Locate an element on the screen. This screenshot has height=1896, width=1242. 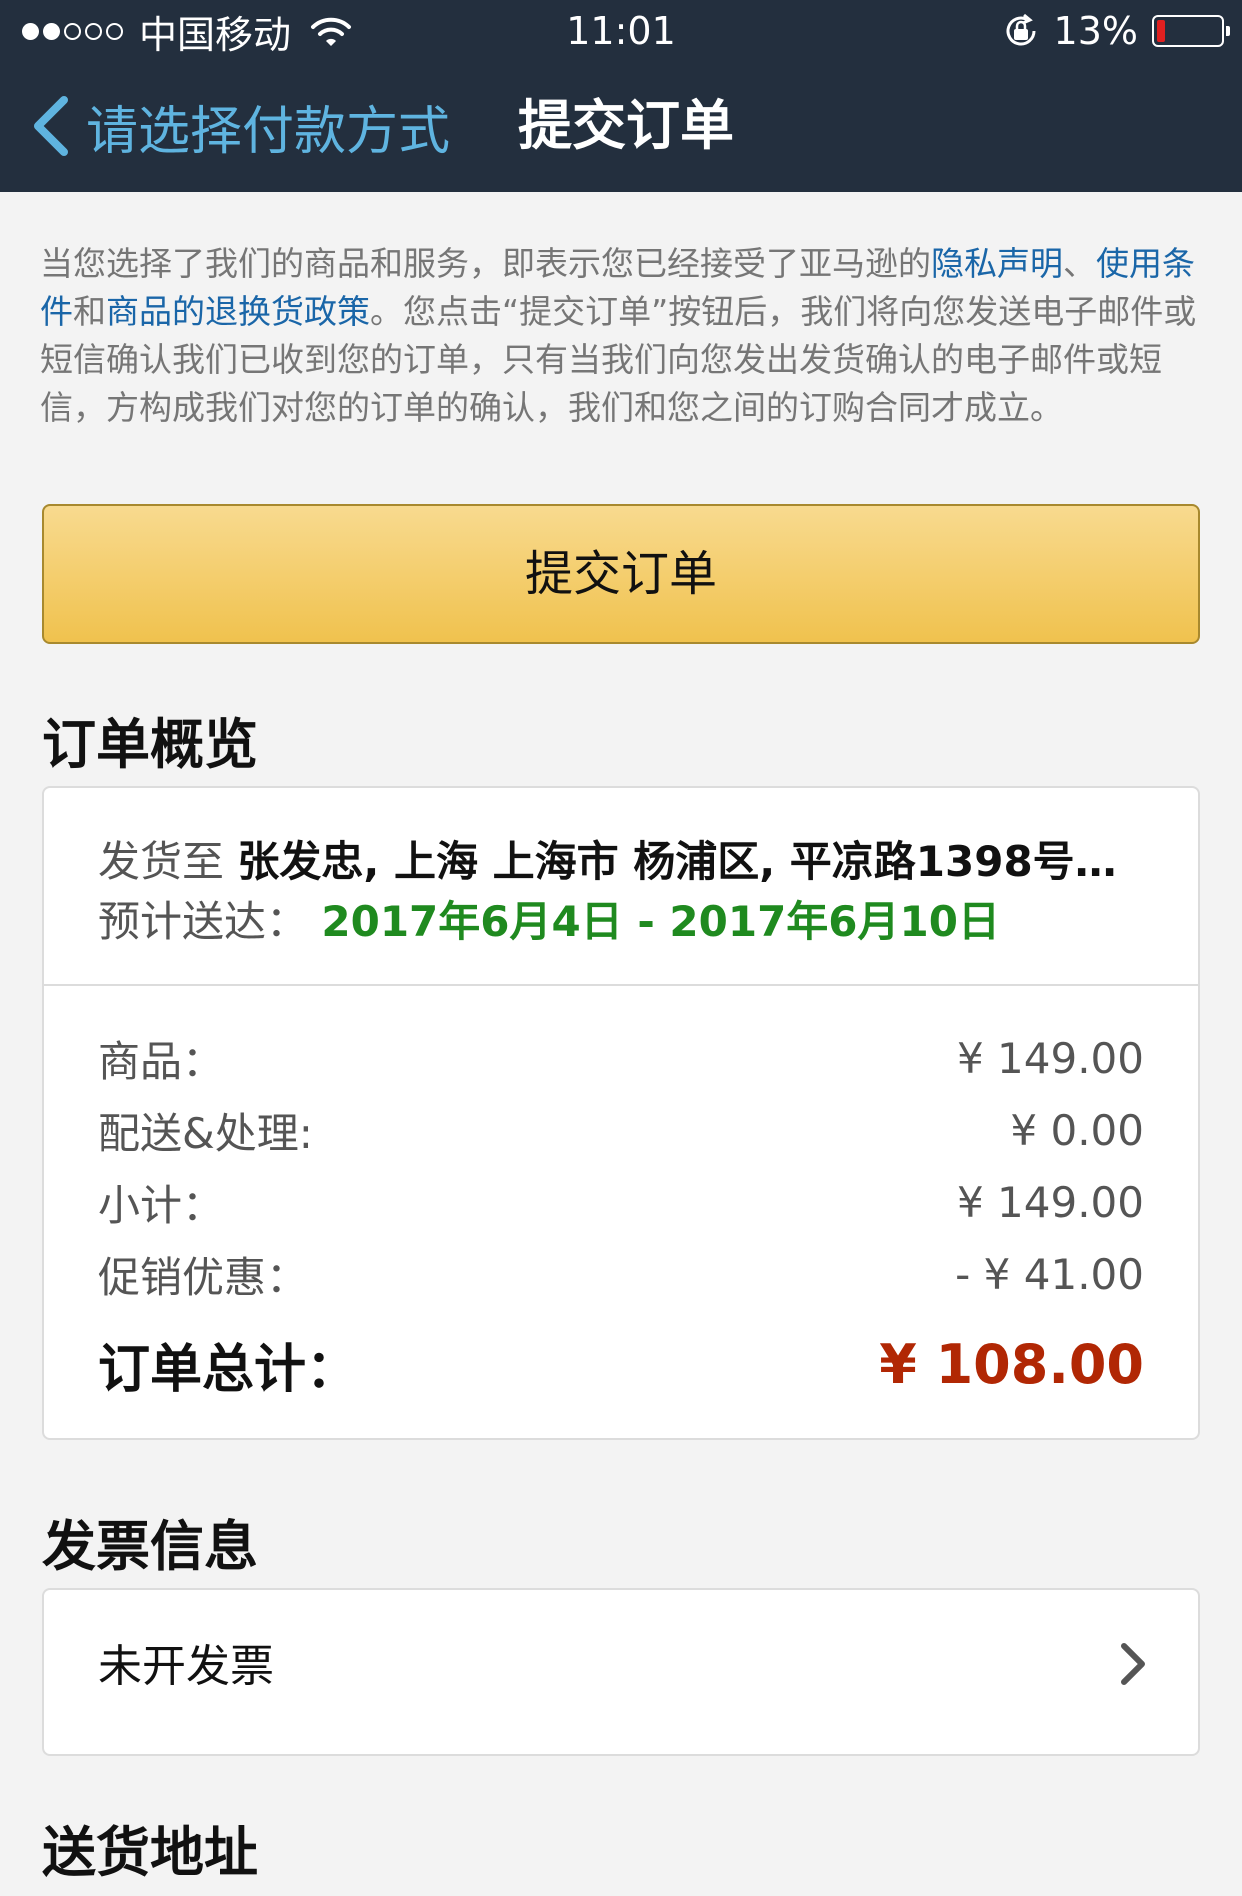
price-row-items: 商品： ¥ 149.00 is located at coordinates (621, 1058).